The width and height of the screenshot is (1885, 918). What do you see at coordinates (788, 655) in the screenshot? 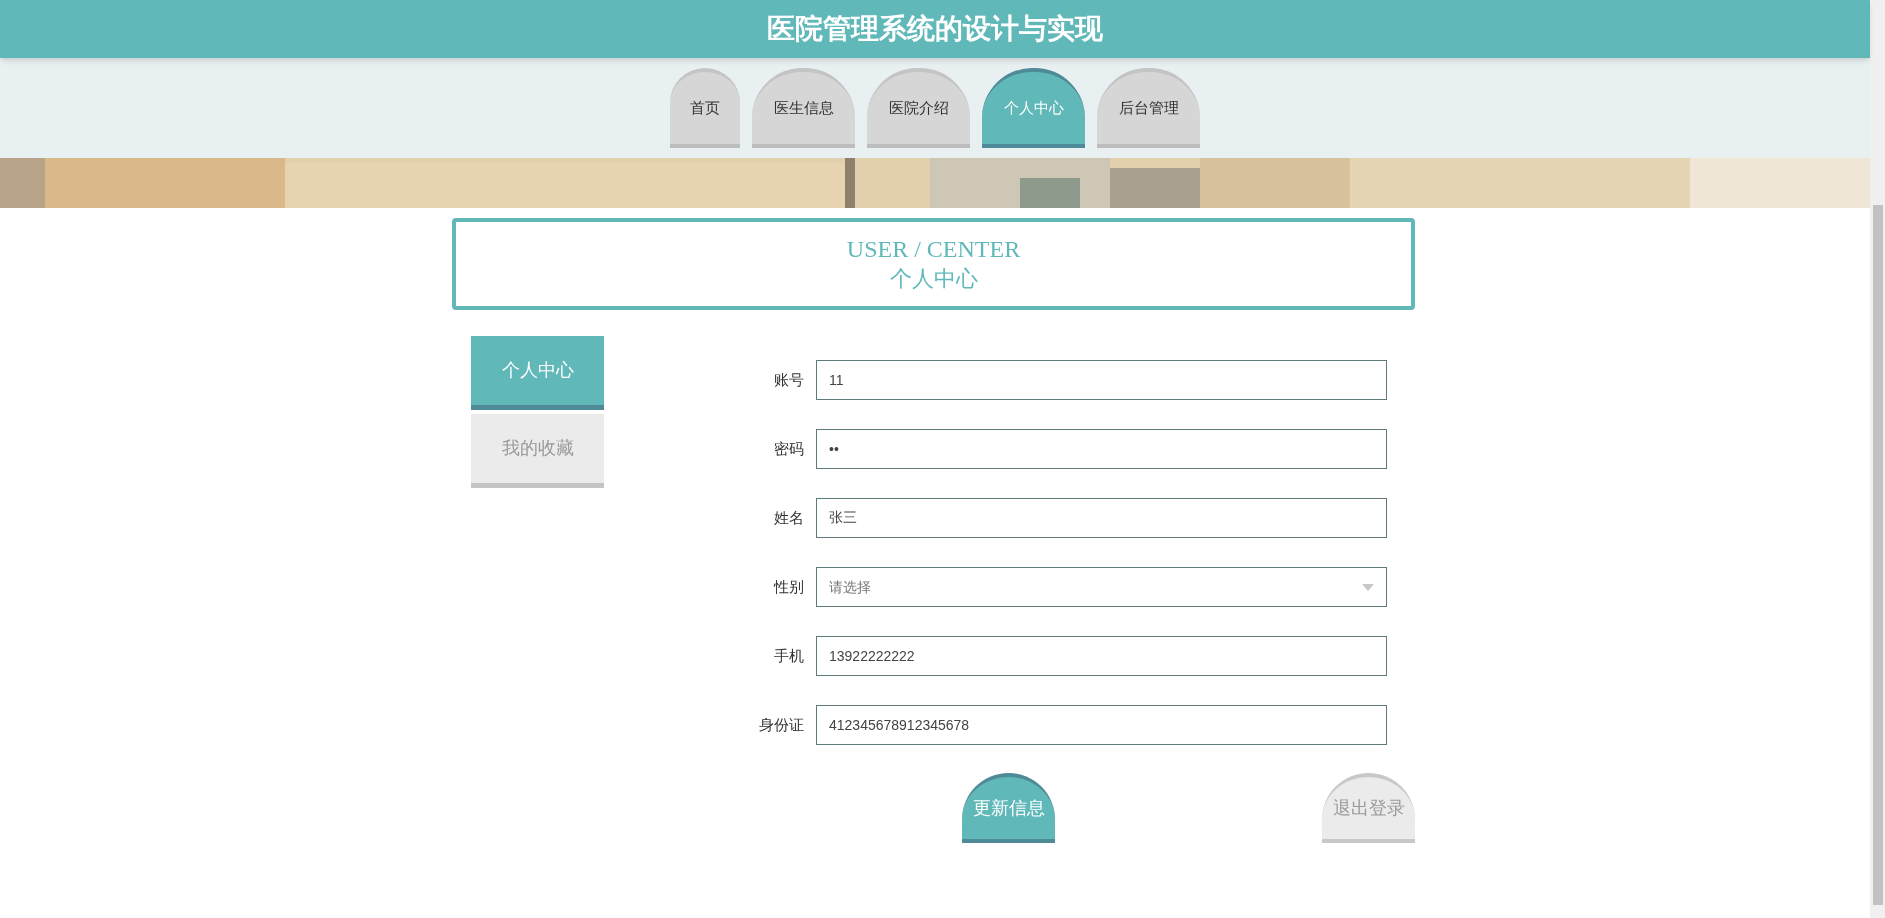
I see `field-label: 手机` at bounding box center [788, 655].